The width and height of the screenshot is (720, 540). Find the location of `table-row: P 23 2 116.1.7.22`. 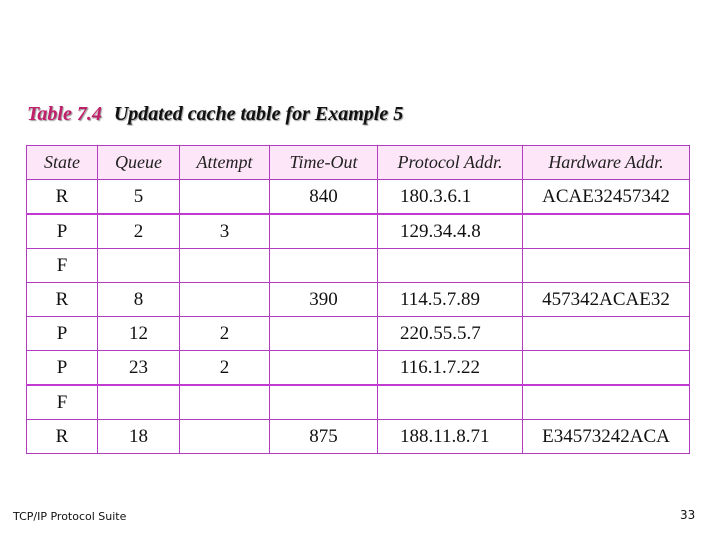

table-row: P 23 2 116.1.7.22 is located at coordinates (358, 368).